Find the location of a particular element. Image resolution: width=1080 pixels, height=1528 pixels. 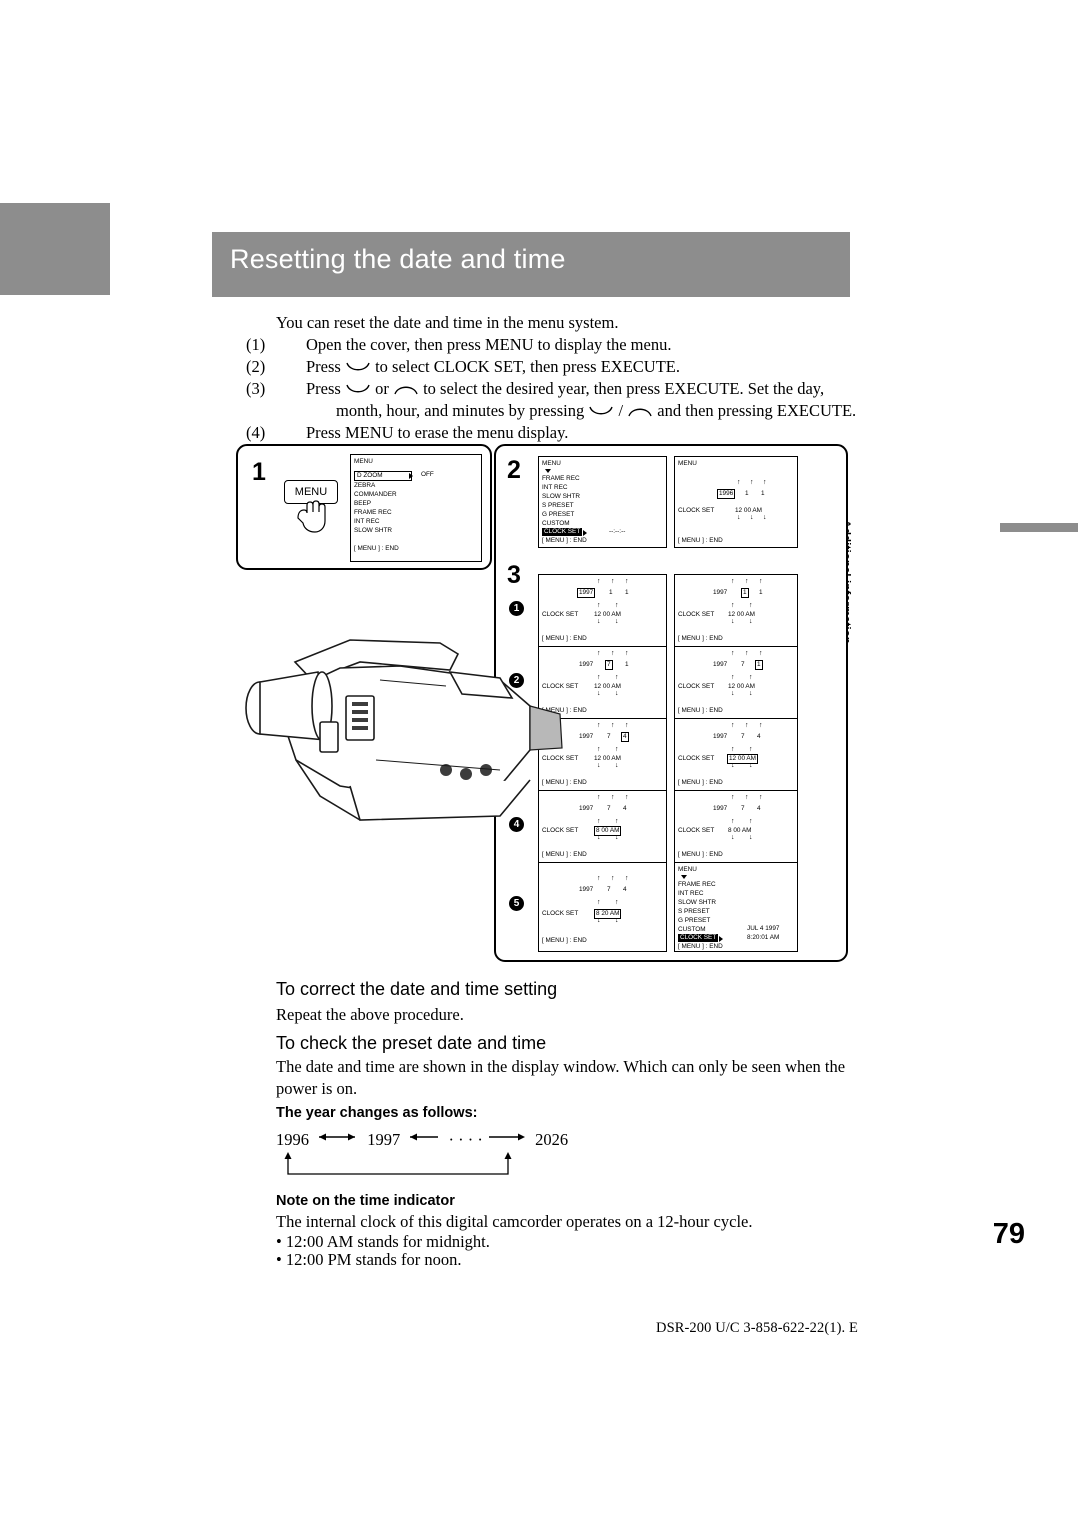

right-arrow-icon is located at coordinates (509, 1137).